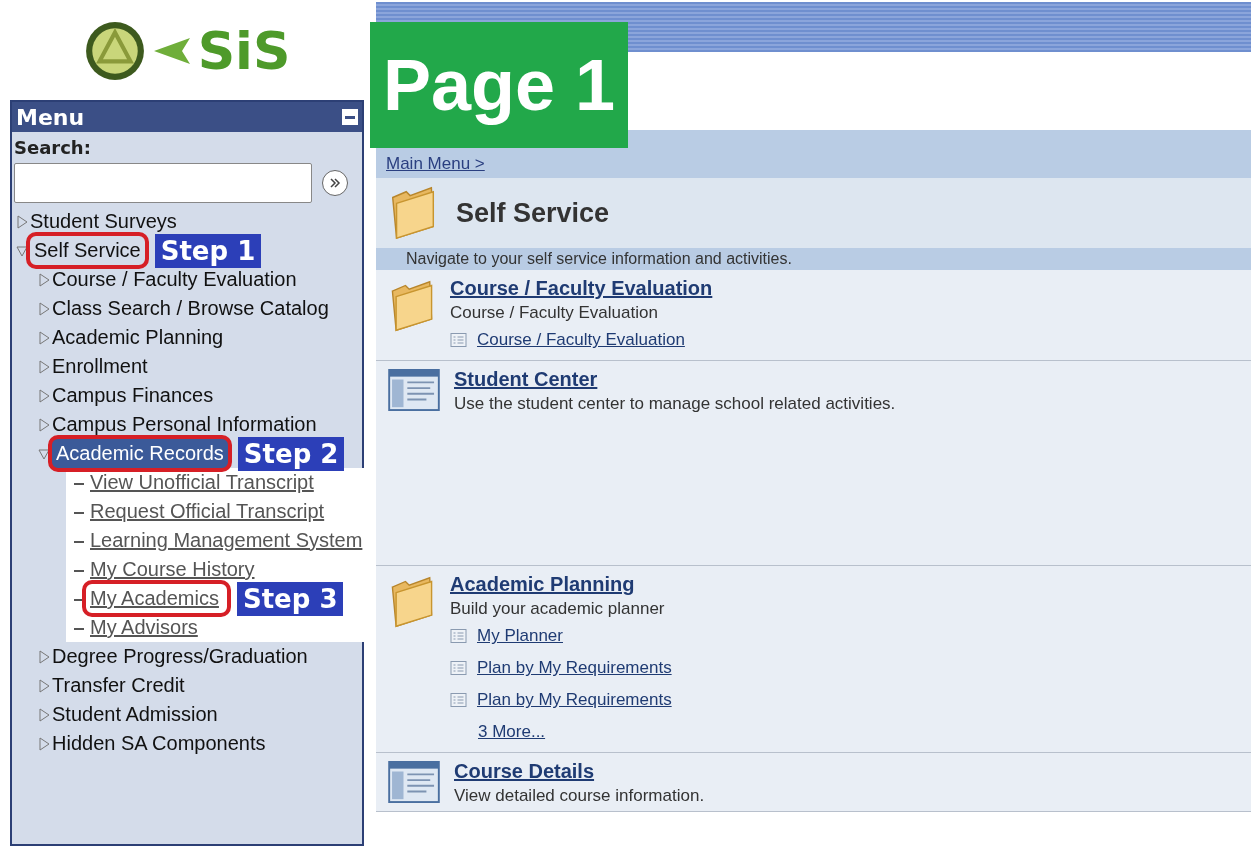 The width and height of the screenshot is (1251, 846). Describe the element at coordinates (520, 636) in the screenshot. I see `section-link: My Planner` at that location.